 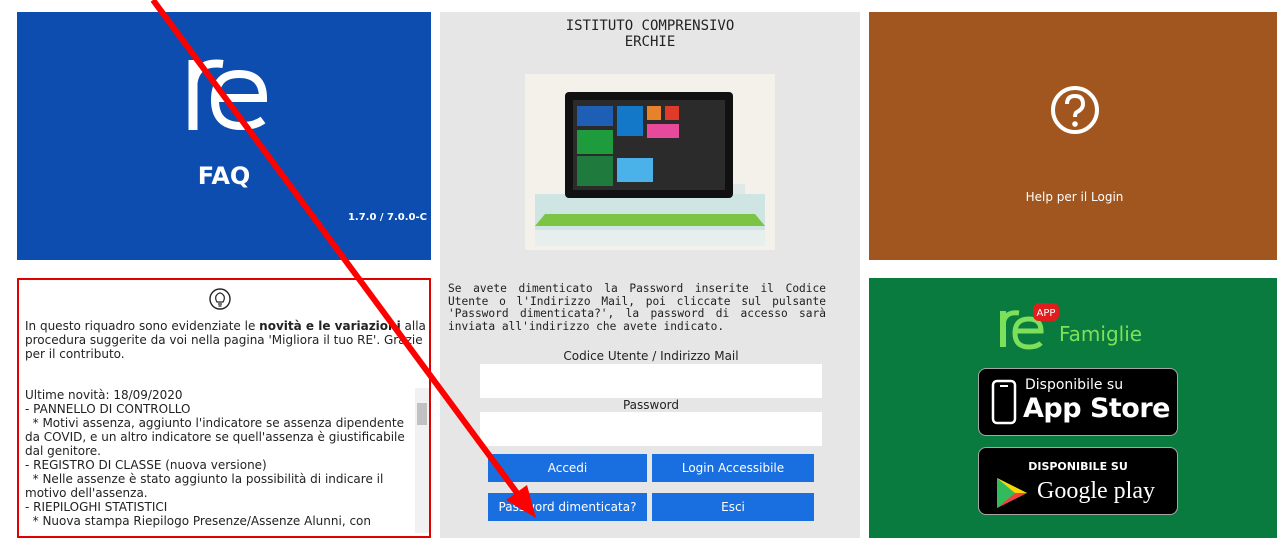 I want to click on changelog-scrollbar, so click(x=422, y=460).